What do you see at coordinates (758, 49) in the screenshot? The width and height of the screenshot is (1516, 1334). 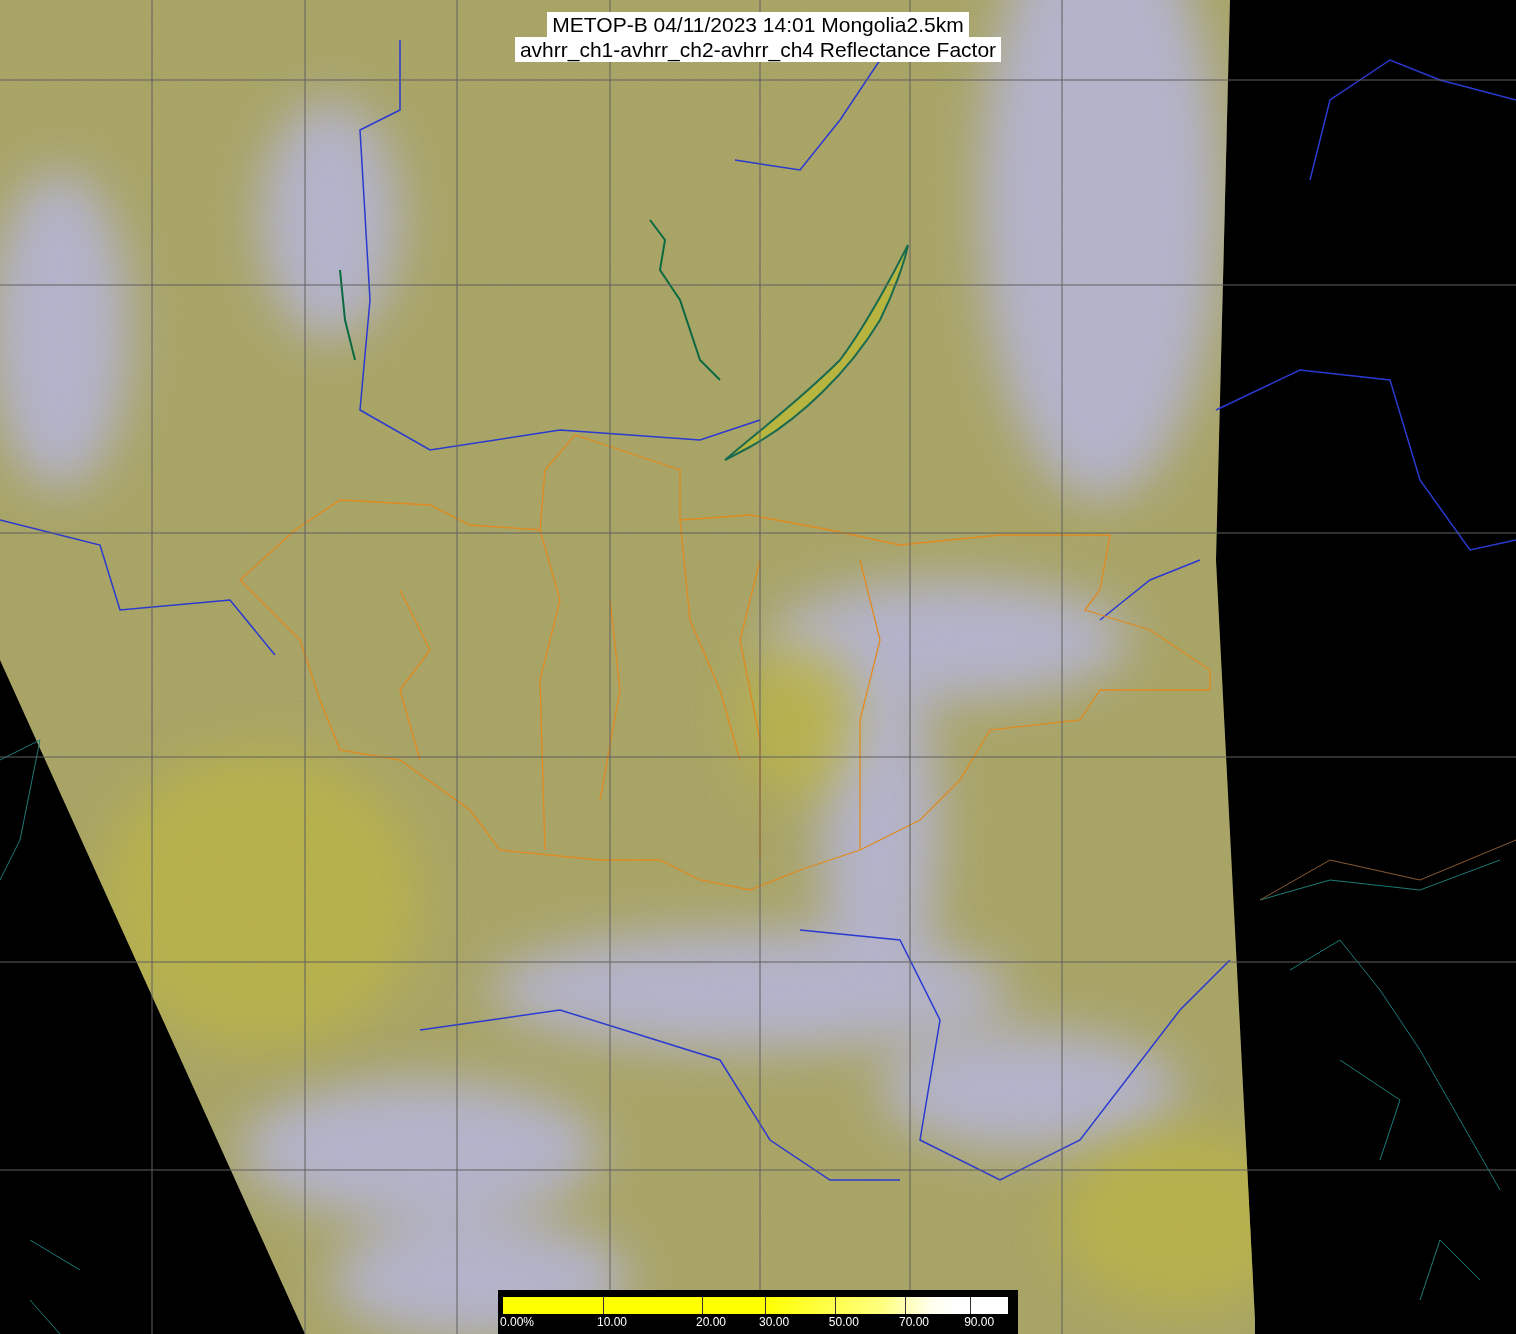 I see `map-title: avhrr_ch1-avhrr_ch2-avhrr_ch4 Reflectance Factor` at bounding box center [758, 49].